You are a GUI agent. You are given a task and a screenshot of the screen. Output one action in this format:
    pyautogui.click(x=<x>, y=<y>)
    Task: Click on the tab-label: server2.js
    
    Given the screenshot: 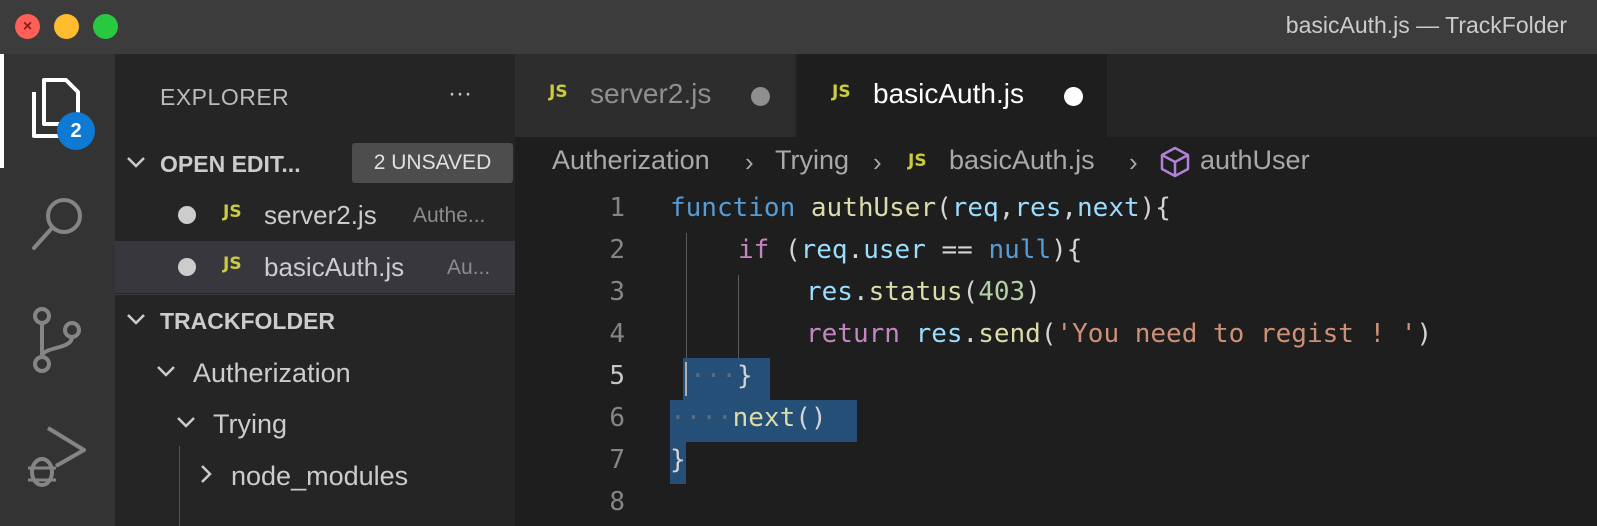 What is the action you would take?
    pyautogui.click(x=651, y=93)
    